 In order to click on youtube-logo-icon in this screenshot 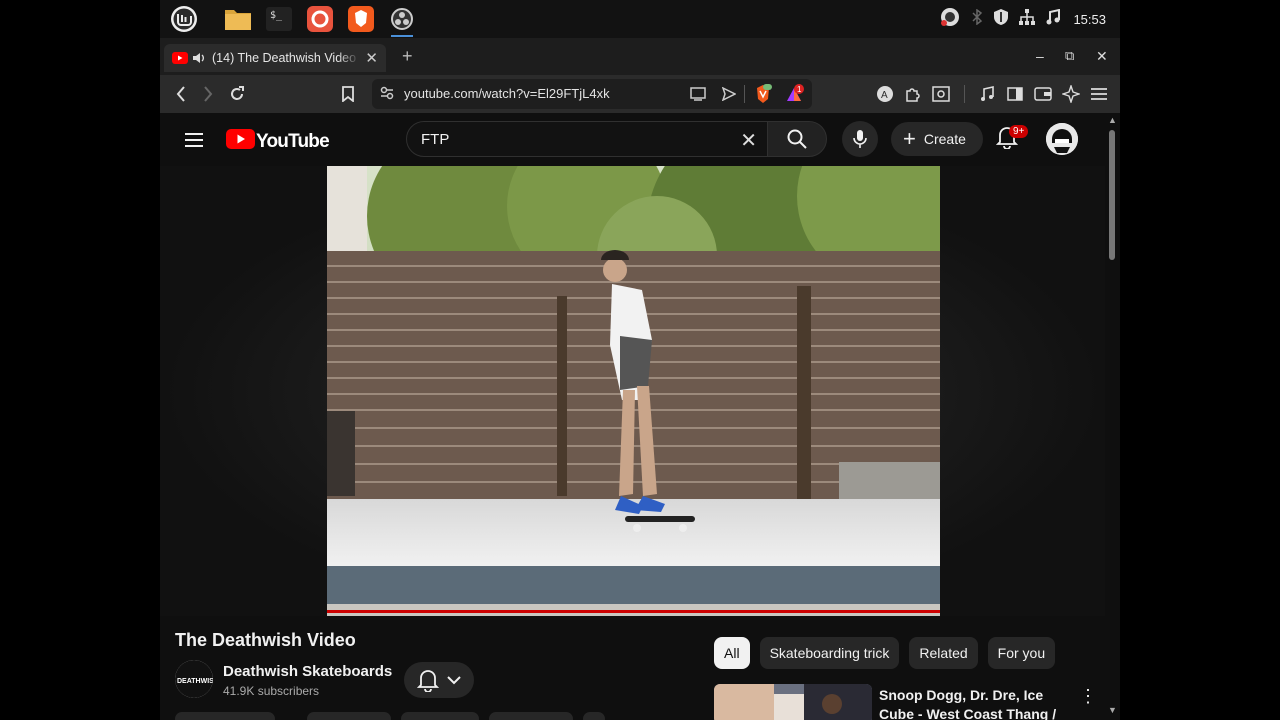, I will do `click(240, 141)`.